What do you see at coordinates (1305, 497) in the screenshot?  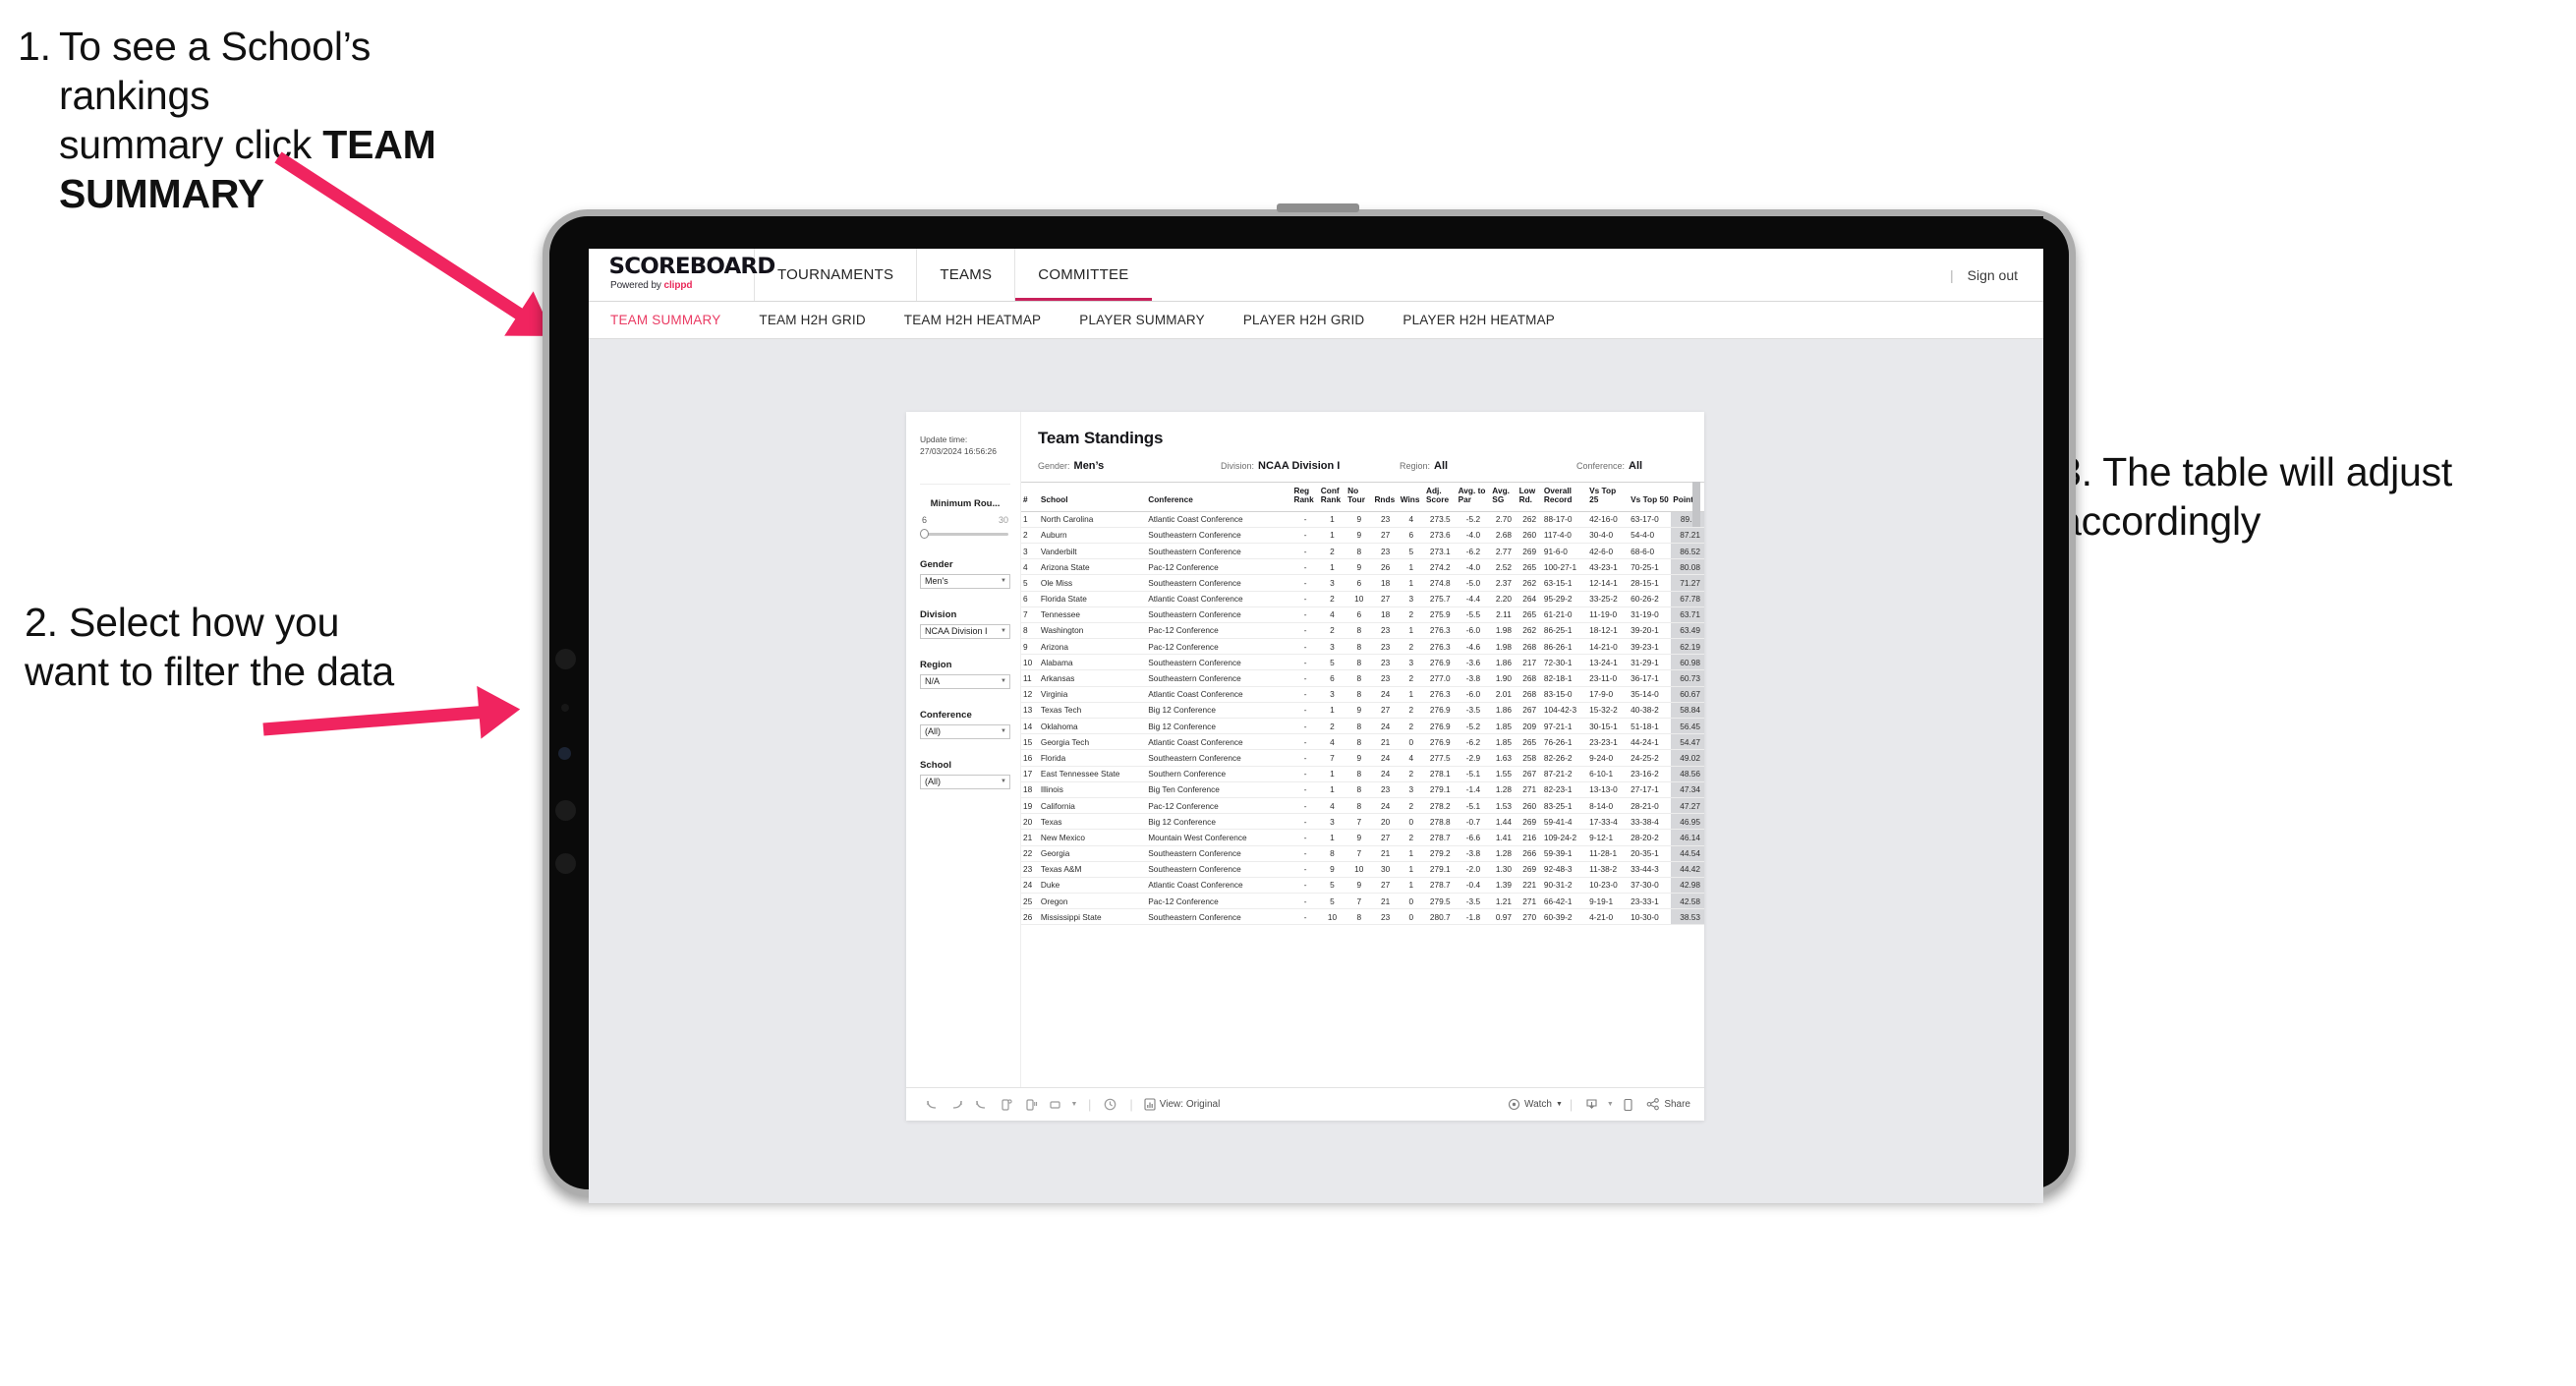 I see `col-reg-rank: Reg Rank` at bounding box center [1305, 497].